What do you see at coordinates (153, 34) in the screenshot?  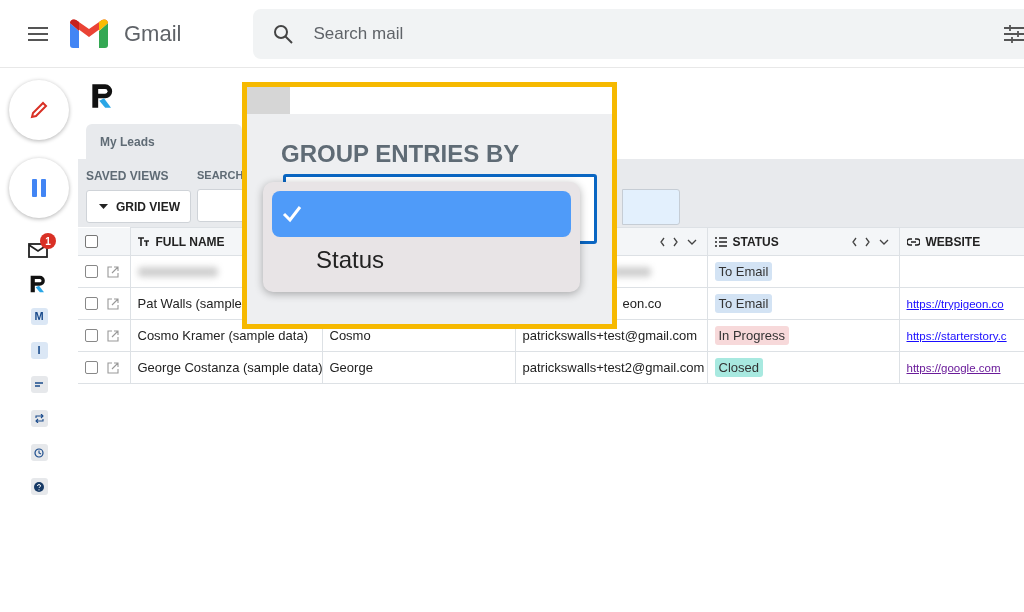 I see `app-title: Gmail` at bounding box center [153, 34].